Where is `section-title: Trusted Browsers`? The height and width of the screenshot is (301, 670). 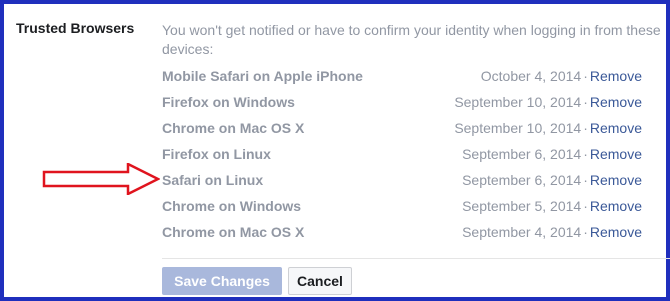
section-title: Trusted Browsers is located at coordinates (75, 28).